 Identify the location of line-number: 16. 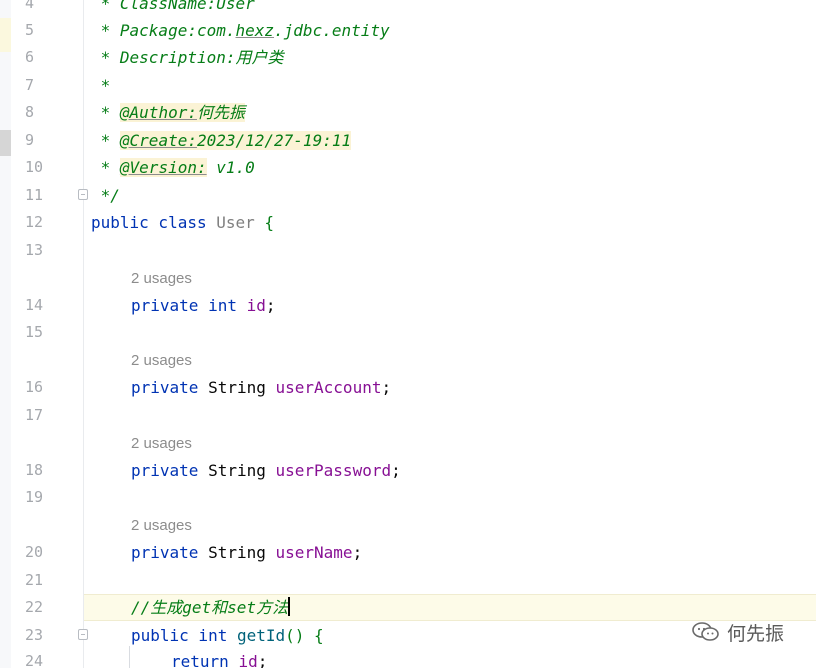
(34, 387).